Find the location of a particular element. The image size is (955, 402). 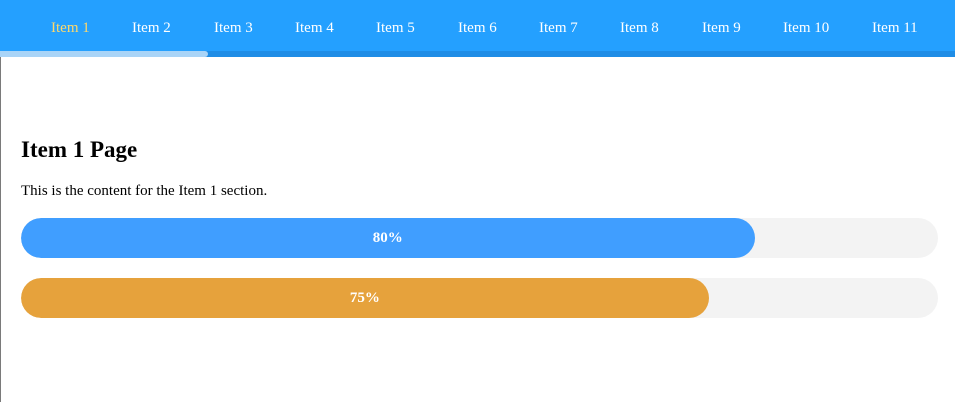

nav-item-7: Item 7 is located at coordinates (558, 25).